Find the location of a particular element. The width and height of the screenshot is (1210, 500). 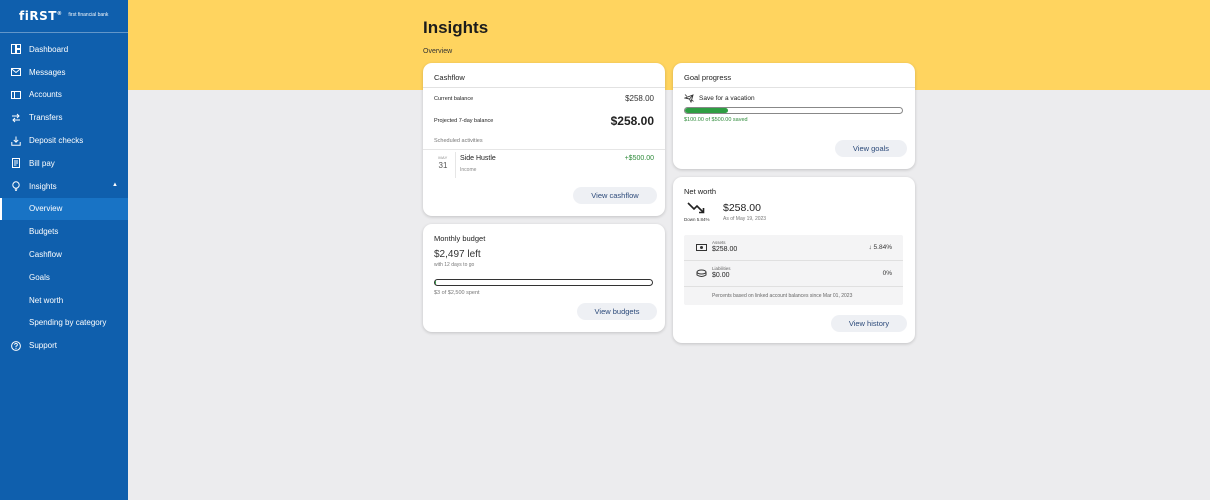

liabilities-label: Liabilities is located at coordinates (721, 268).